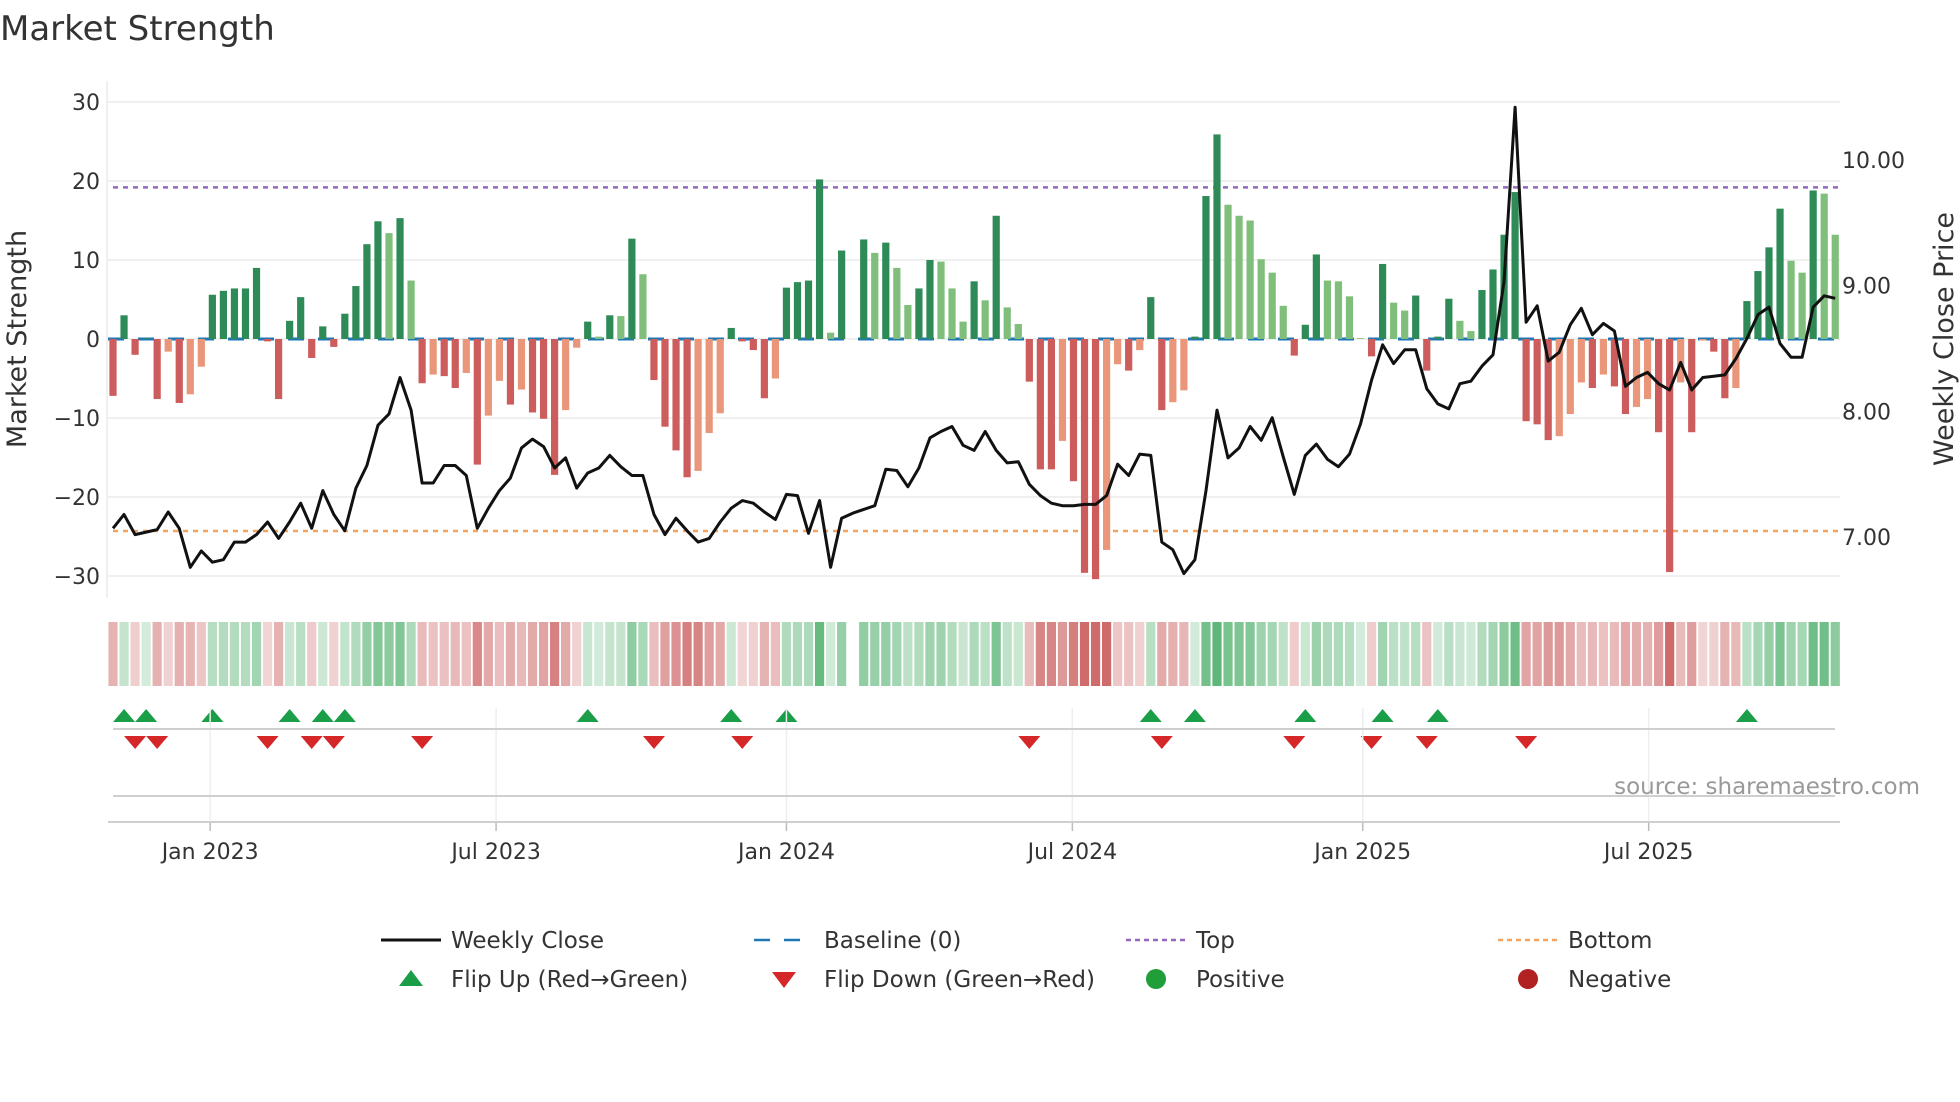 Image resolution: width=1960 pixels, height=1102 pixels. I want to click on y-tick-label: −20, so click(77, 498).